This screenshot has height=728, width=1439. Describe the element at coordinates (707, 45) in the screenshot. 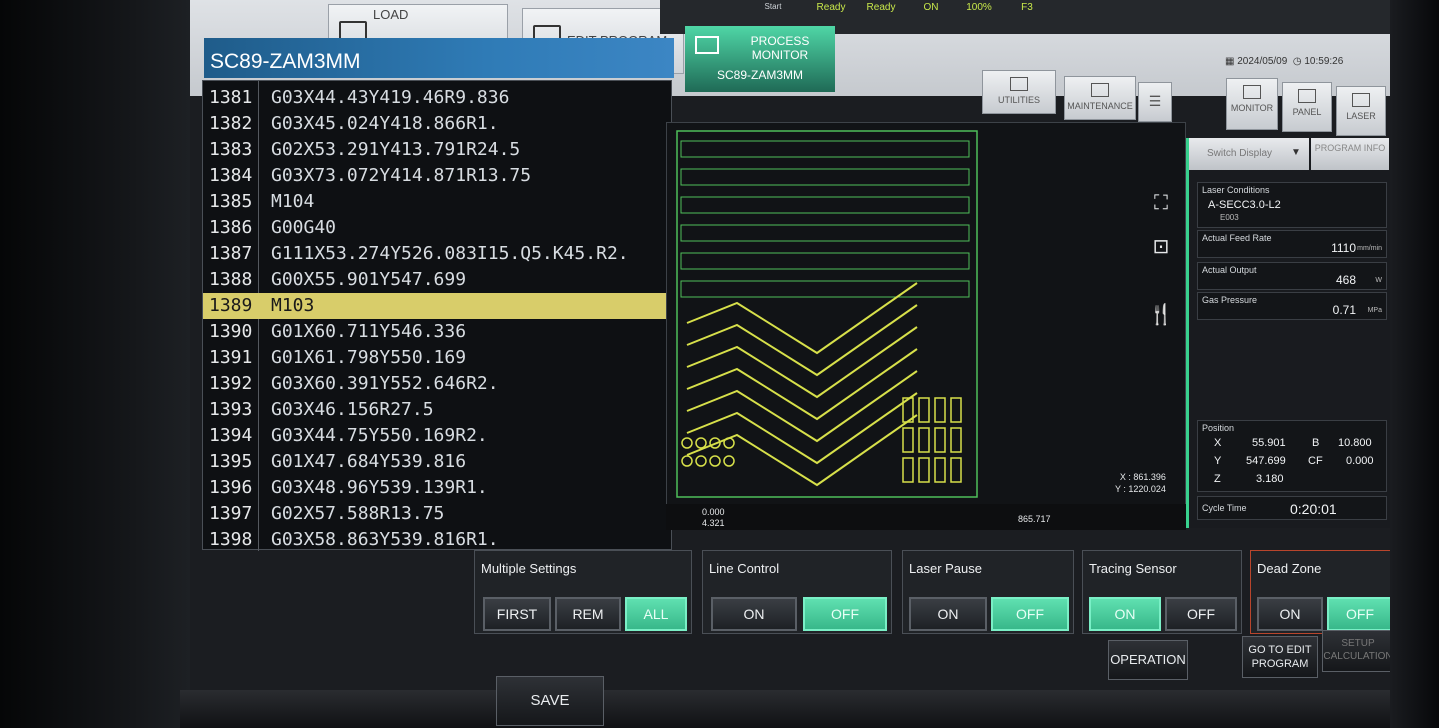

I see `monitor-icon` at that location.